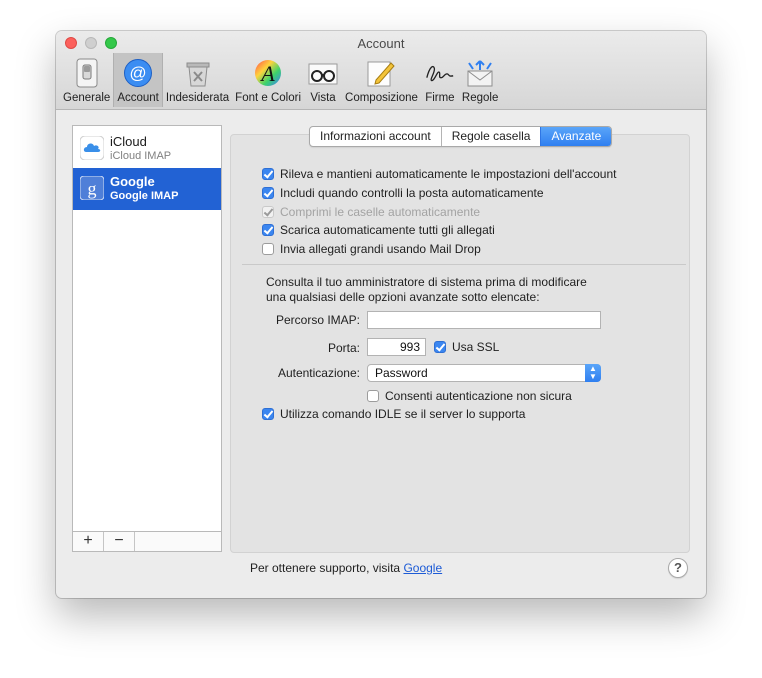 The height and width of the screenshot is (678, 762). Describe the element at coordinates (268, 98) in the screenshot. I see `toolbar-label: Font e Colori` at that location.